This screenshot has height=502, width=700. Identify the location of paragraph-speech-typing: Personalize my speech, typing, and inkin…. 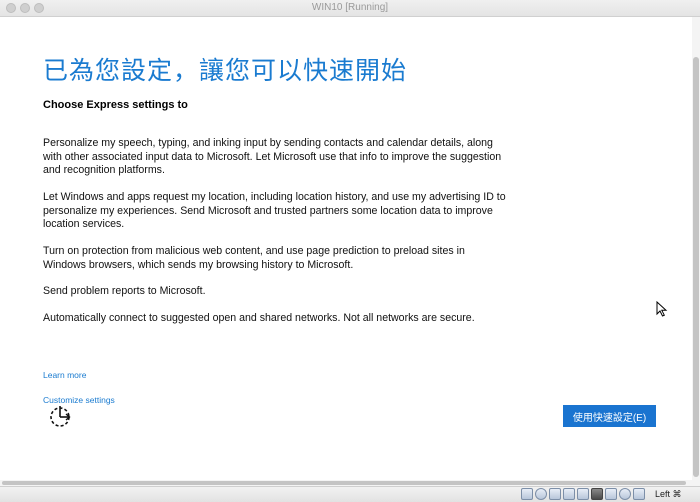
(272, 156).